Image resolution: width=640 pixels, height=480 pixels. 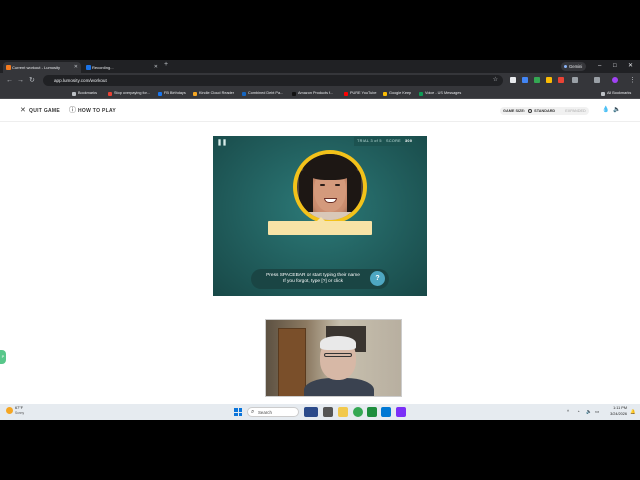 I want to click on trial-value: 3 of 5, so click(x=376, y=141).